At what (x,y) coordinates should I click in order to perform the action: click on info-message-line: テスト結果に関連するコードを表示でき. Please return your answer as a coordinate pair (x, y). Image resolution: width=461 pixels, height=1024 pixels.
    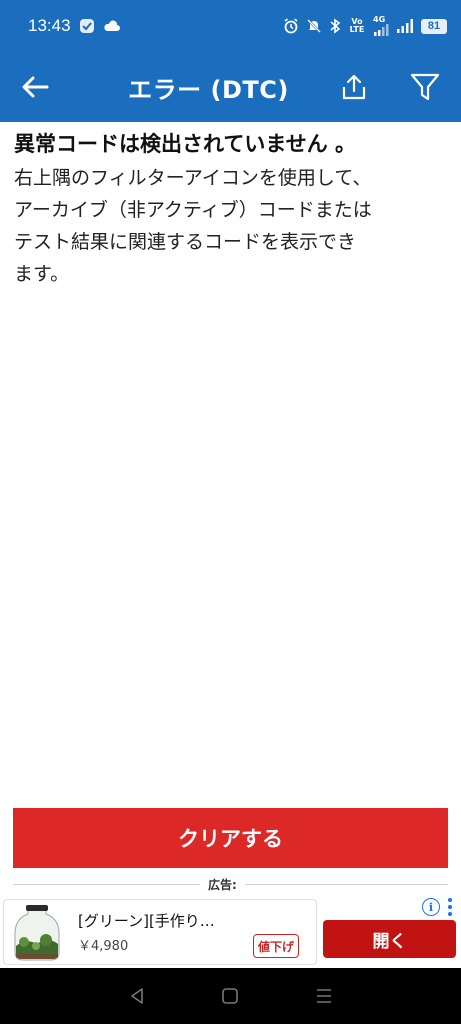
    Looking at the image, I should click on (185, 242).